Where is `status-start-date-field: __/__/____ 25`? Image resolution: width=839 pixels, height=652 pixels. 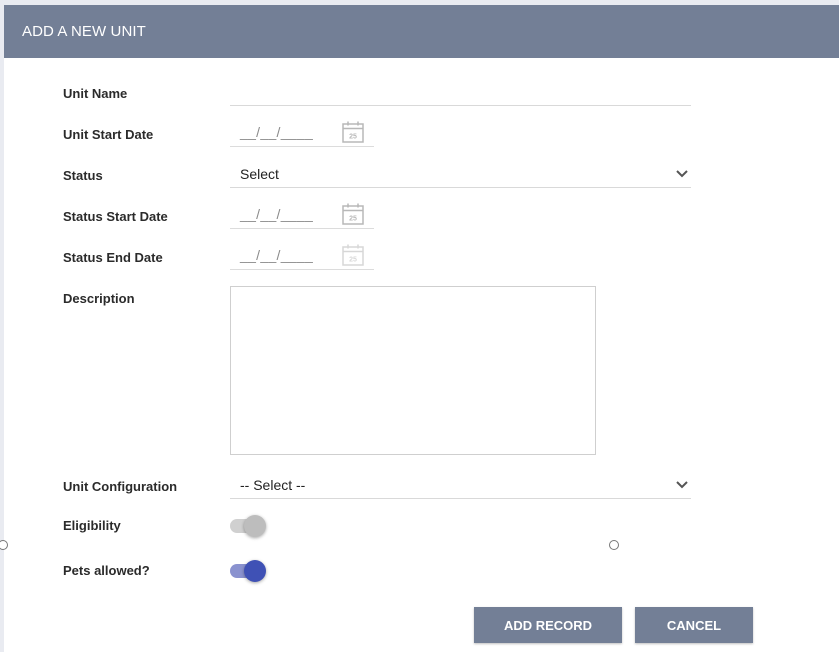
status-start-date-field: __/__/____ 25 is located at coordinates (302, 215).